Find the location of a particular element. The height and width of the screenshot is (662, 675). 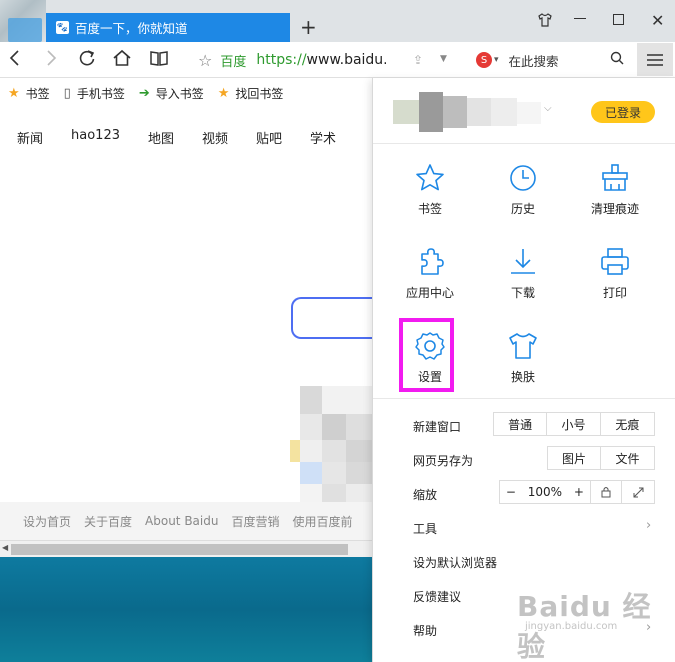

zoom-value: 100% is located at coordinates (545, 492).